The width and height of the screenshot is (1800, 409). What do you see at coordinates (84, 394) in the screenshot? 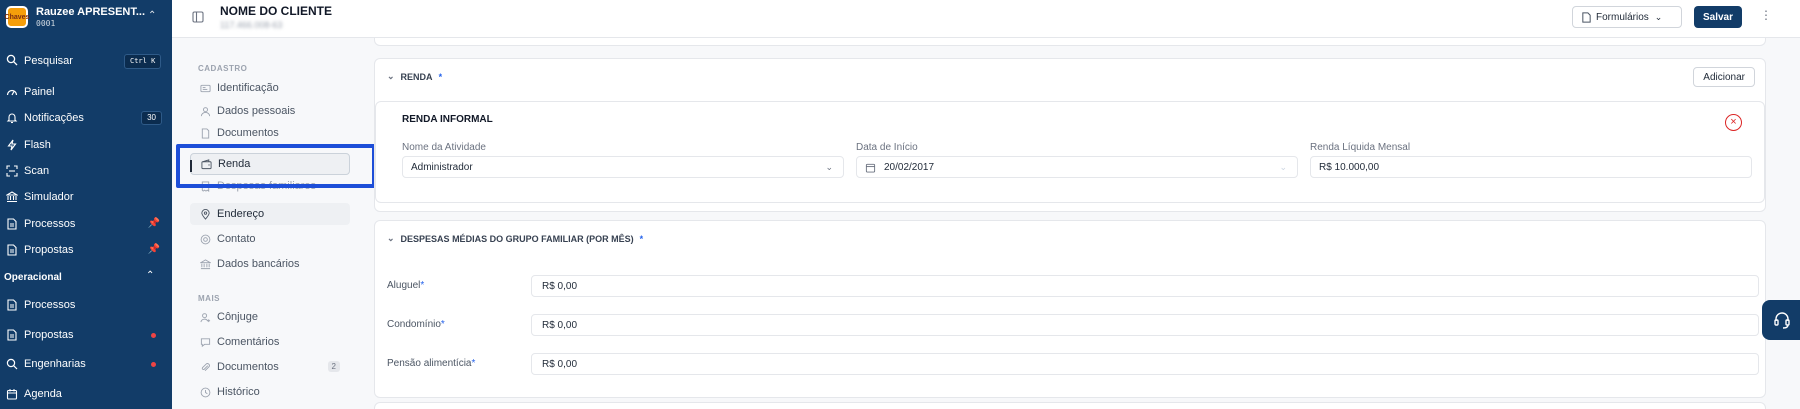
I see `sidebar-item-agenda: Agenda` at bounding box center [84, 394].